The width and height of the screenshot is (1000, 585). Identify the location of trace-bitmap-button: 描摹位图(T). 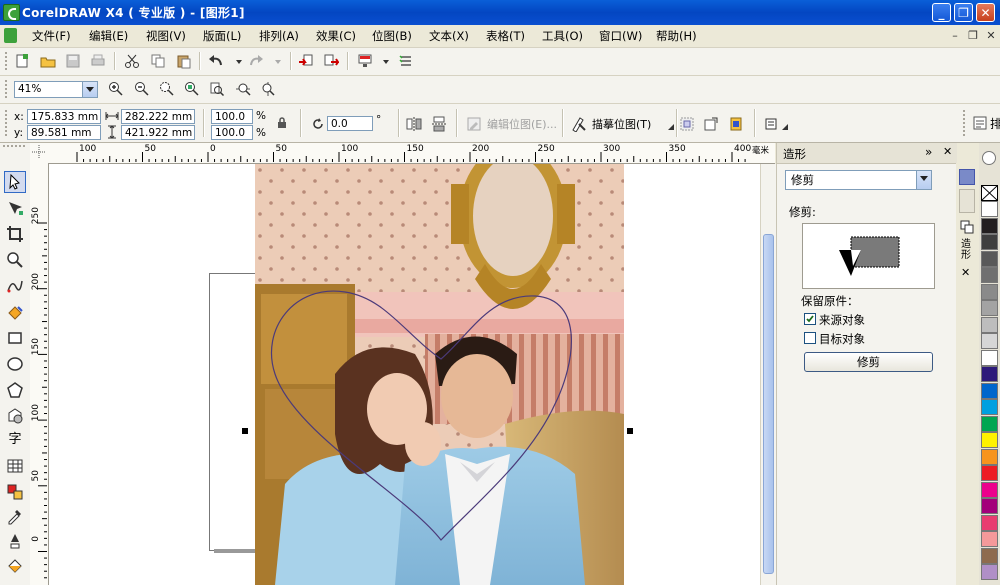
(621, 124).